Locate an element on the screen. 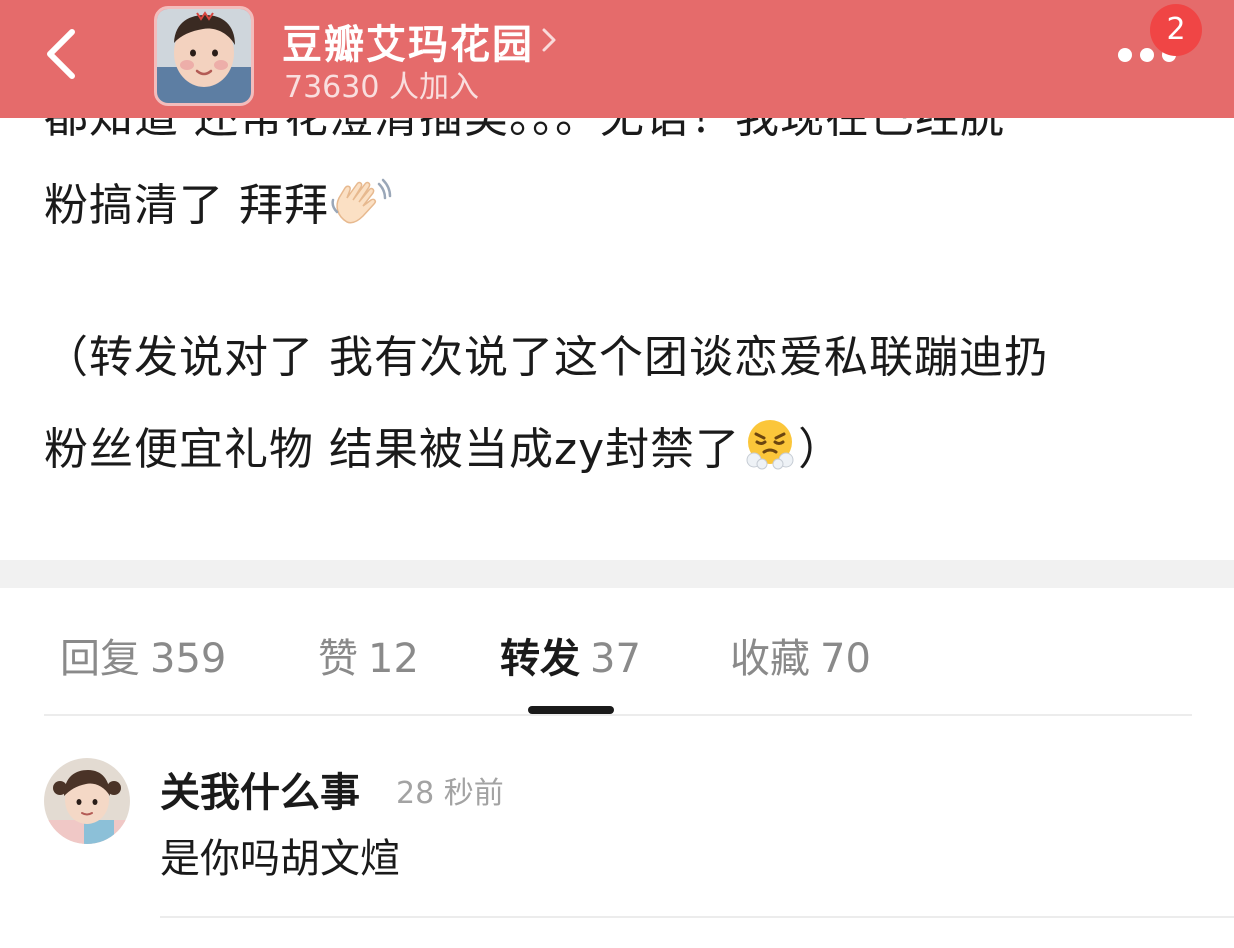  group-avatar is located at coordinates (204, 56).